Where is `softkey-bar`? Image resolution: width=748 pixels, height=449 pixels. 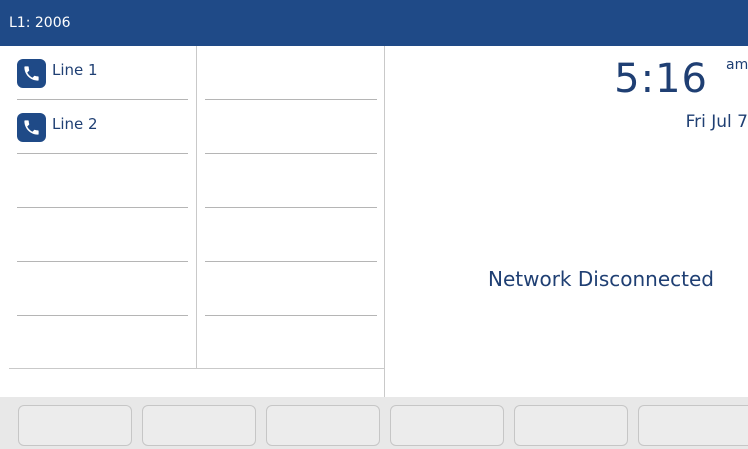
softkey-bar is located at coordinates (374, 423).